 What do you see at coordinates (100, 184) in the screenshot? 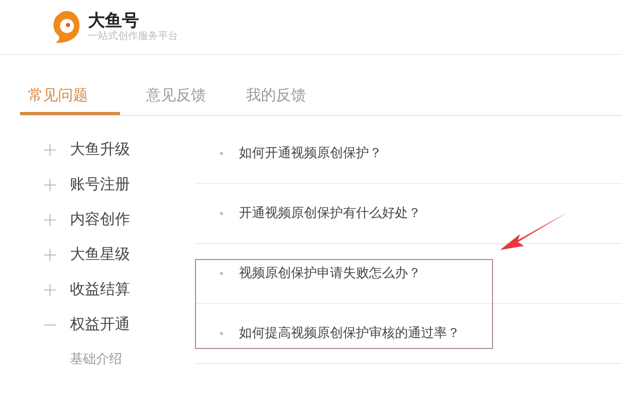
I see `category-item: 账号注册` at bounding box center [100, 184].